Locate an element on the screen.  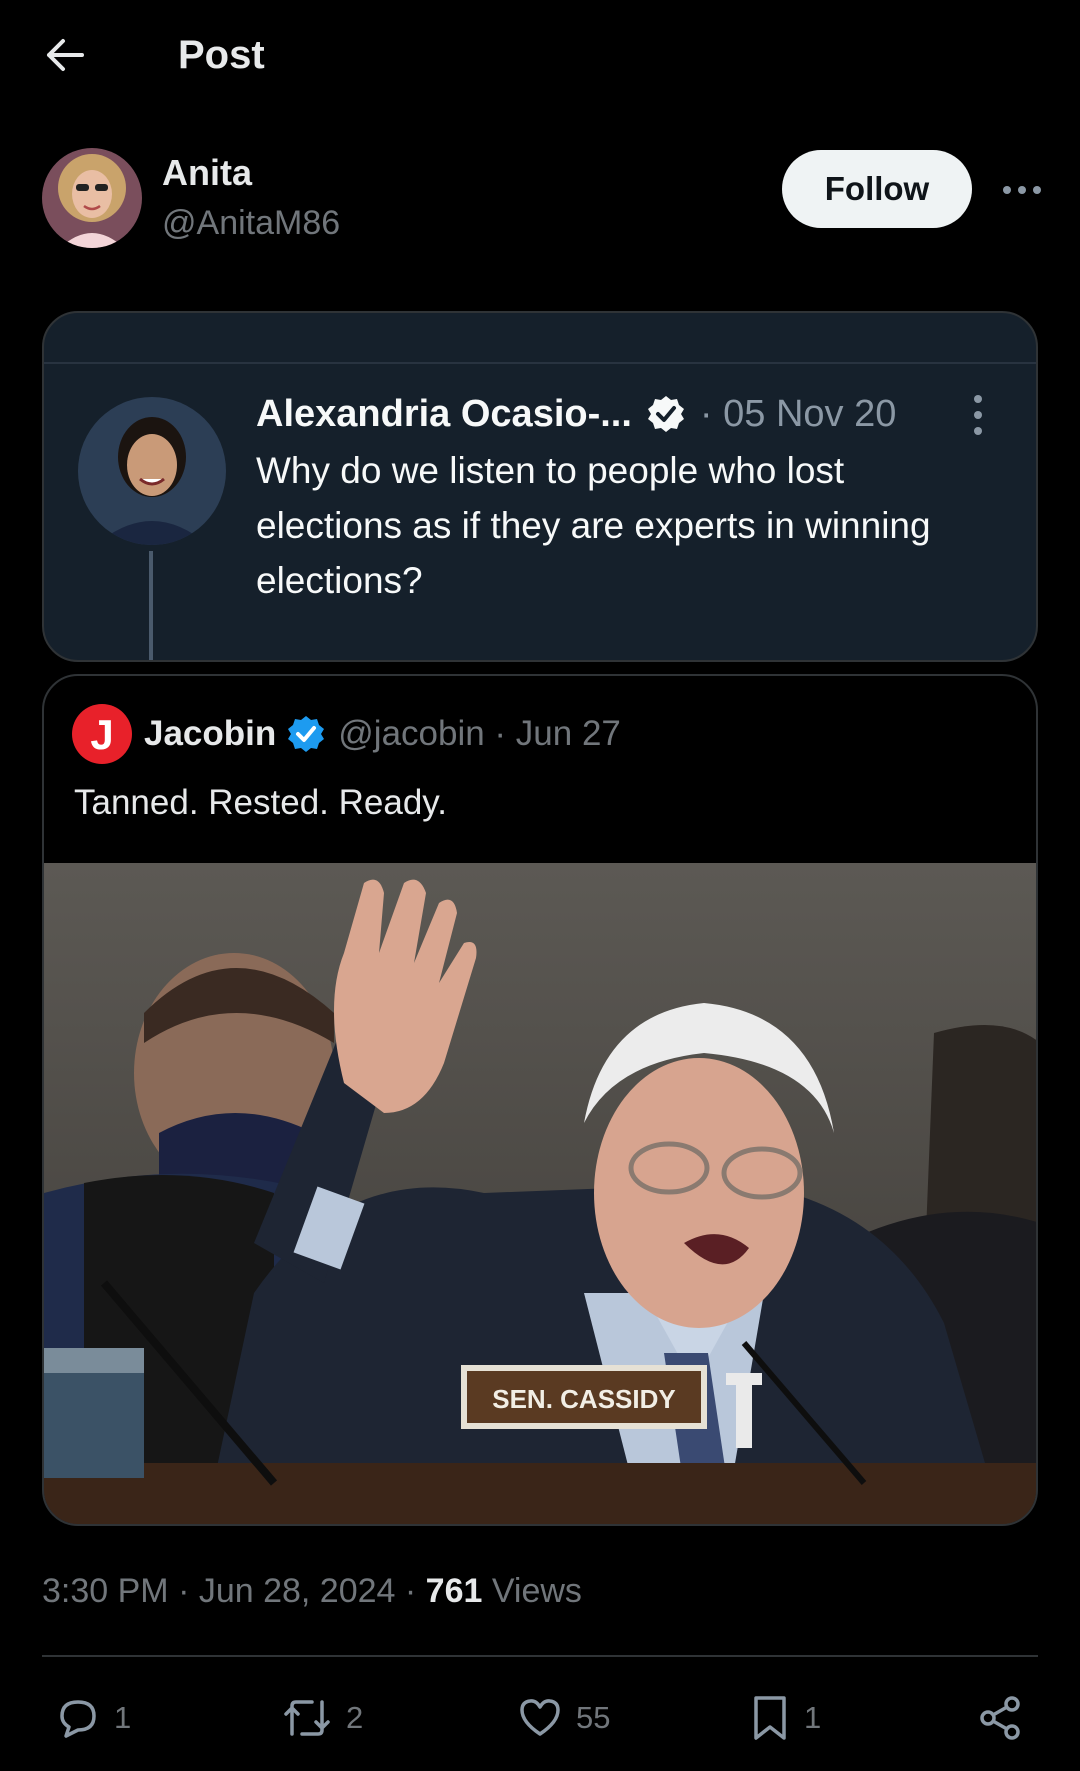
embedded-author-avatar is located at coordinates (152, 471).